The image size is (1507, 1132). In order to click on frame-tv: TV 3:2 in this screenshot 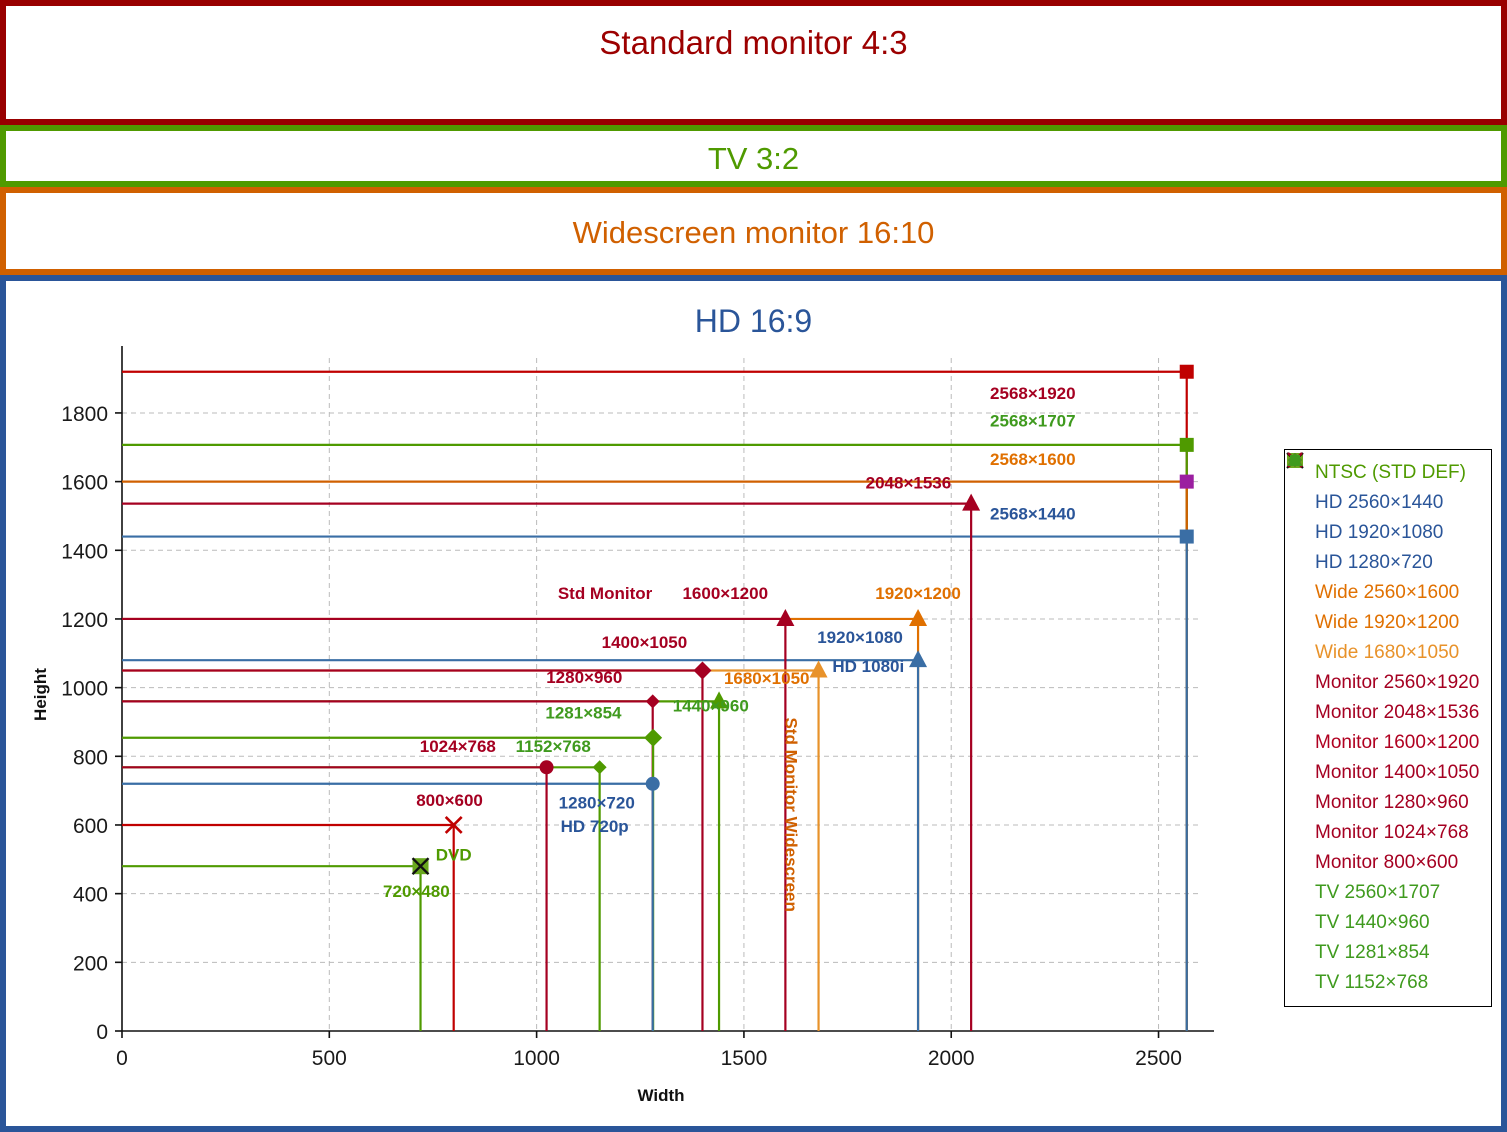, I will do `click(753, 156)`.